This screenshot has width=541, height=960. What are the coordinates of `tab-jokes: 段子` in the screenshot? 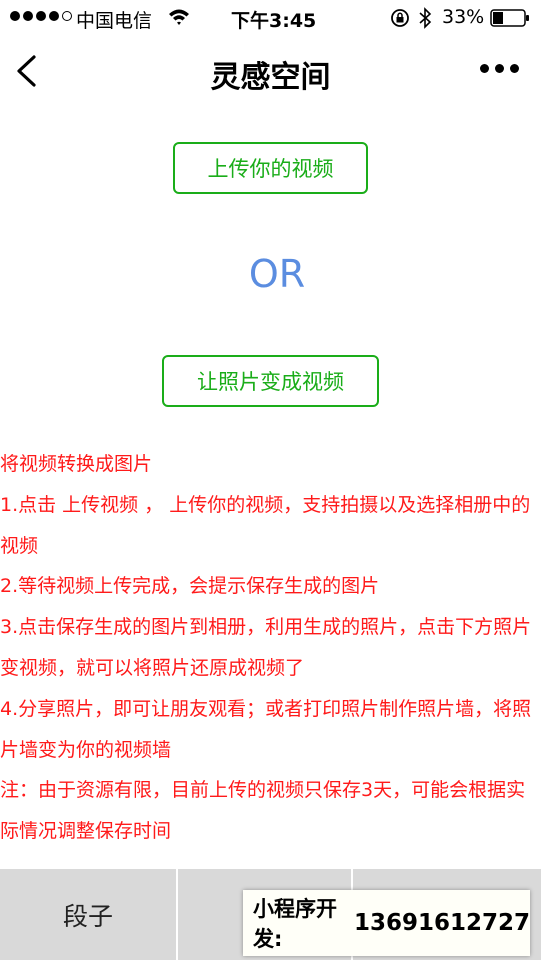 It's located at (88, 914).